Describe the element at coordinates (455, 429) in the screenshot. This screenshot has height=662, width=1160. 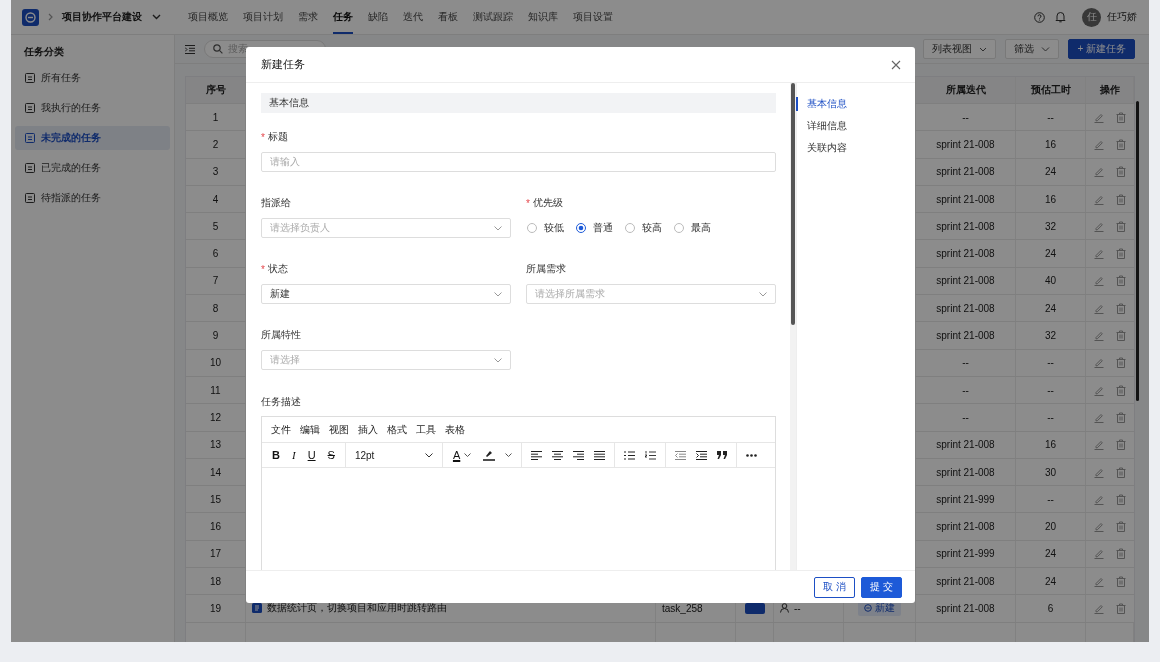
I see `editor-menu-item: 表格` at that location.